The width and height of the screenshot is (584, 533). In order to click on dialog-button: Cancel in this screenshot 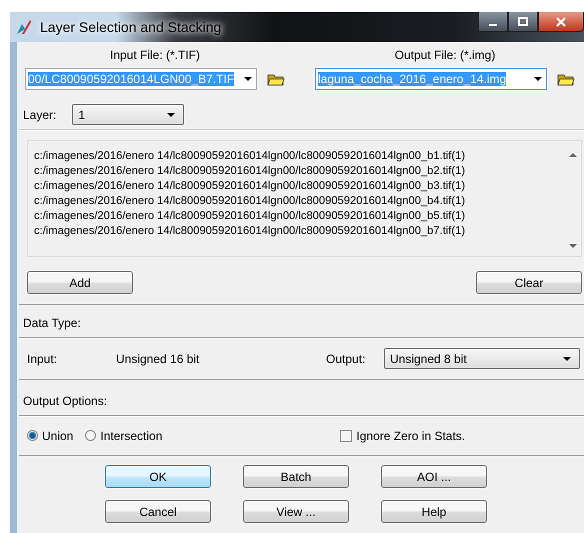, I will do `click(158, 511)`.